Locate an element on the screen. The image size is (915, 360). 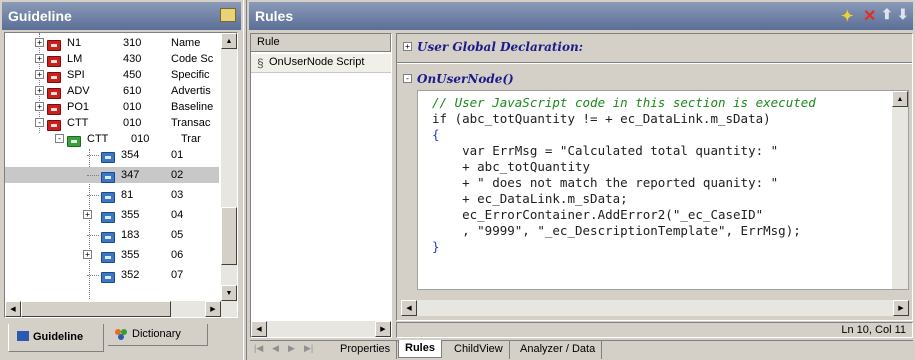
node-code: N1 is located at coordinates (74, 43).